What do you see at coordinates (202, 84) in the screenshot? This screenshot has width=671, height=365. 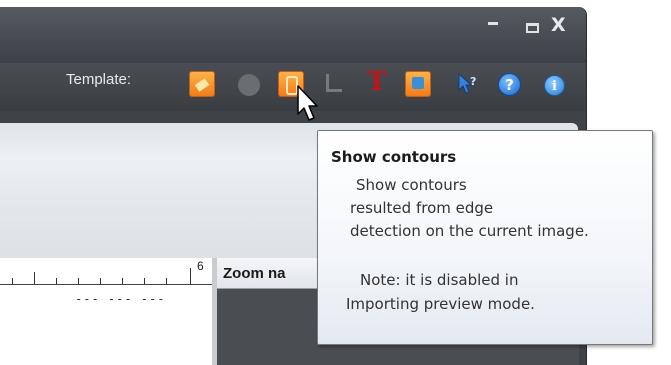 I see `edit-template-icon` at bounding box center [202, 84].